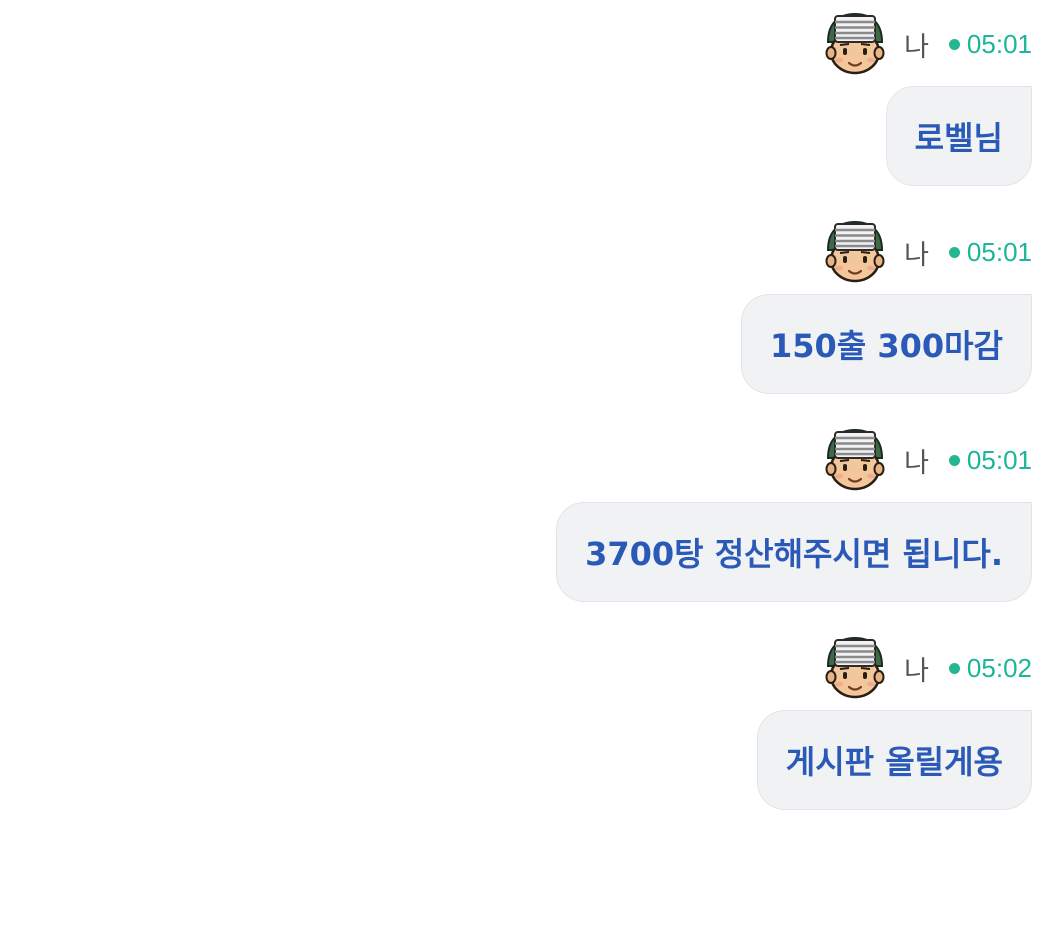 This screenshot has height=932, width=1056. I want to click on time-label: 05:02, so click(999, 667).